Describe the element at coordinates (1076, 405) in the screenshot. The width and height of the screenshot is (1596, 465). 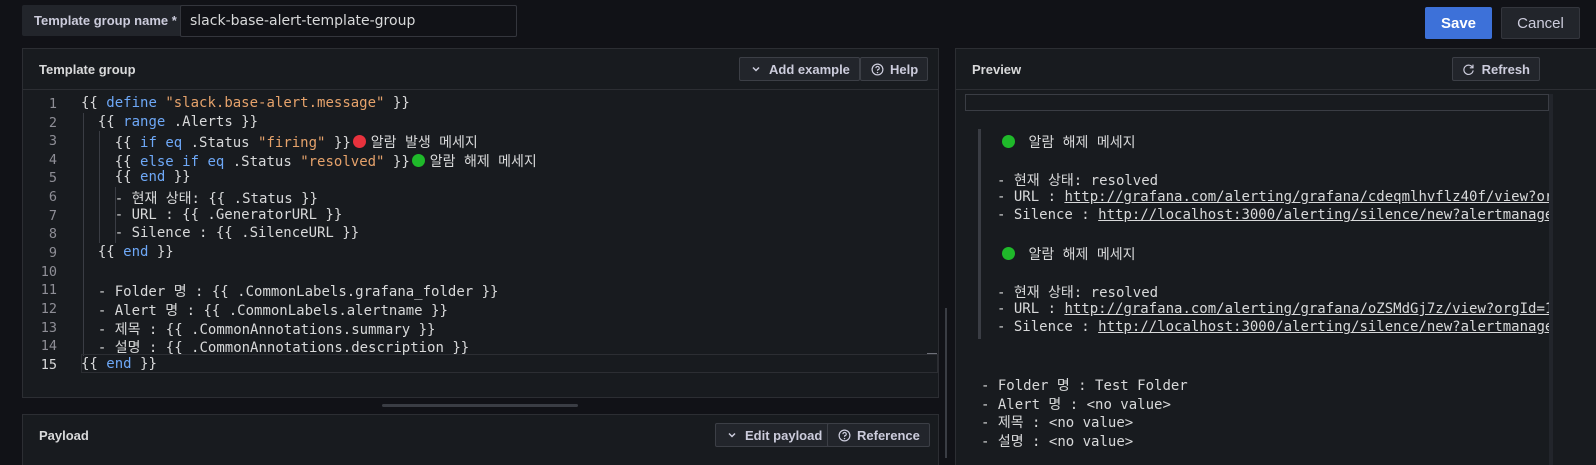
I see `preview-alert-name-line: - Alert 명 : <no value>` at that location.